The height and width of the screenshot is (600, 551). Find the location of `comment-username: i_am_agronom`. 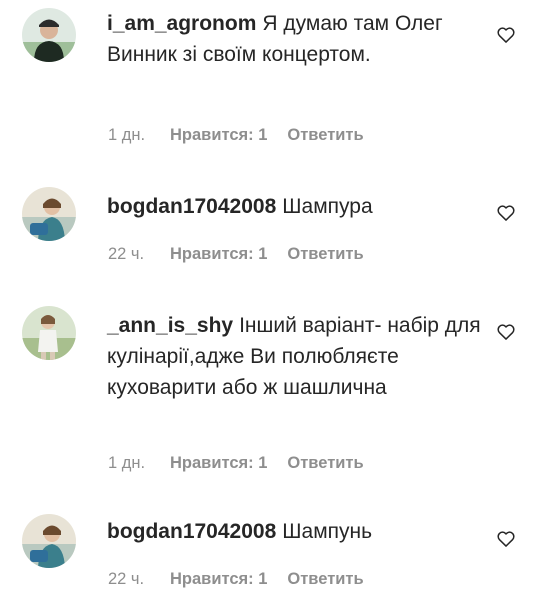

comment-username: i_am_agronom is located at coordinates (181, 23).